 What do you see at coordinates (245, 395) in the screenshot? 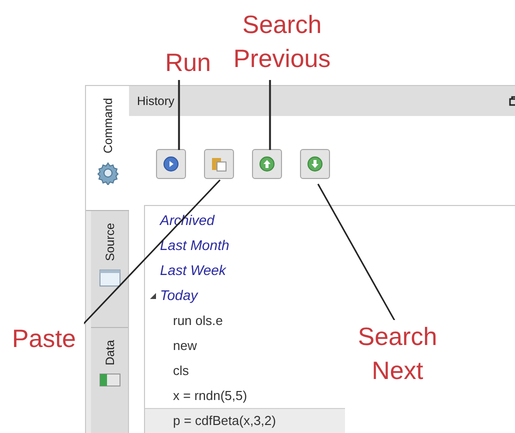
I see `history-entry: x = rndn(5,5)` at bounding box center [245, 395].